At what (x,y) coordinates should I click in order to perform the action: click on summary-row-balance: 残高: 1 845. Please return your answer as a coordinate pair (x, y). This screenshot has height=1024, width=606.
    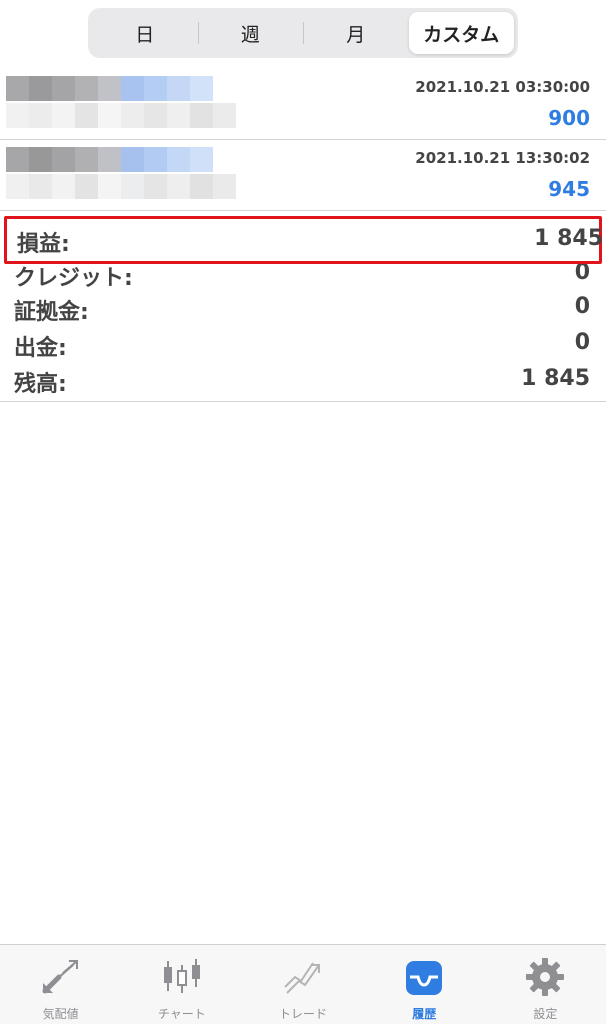
    Looking at the image, I should click on (303, 380).